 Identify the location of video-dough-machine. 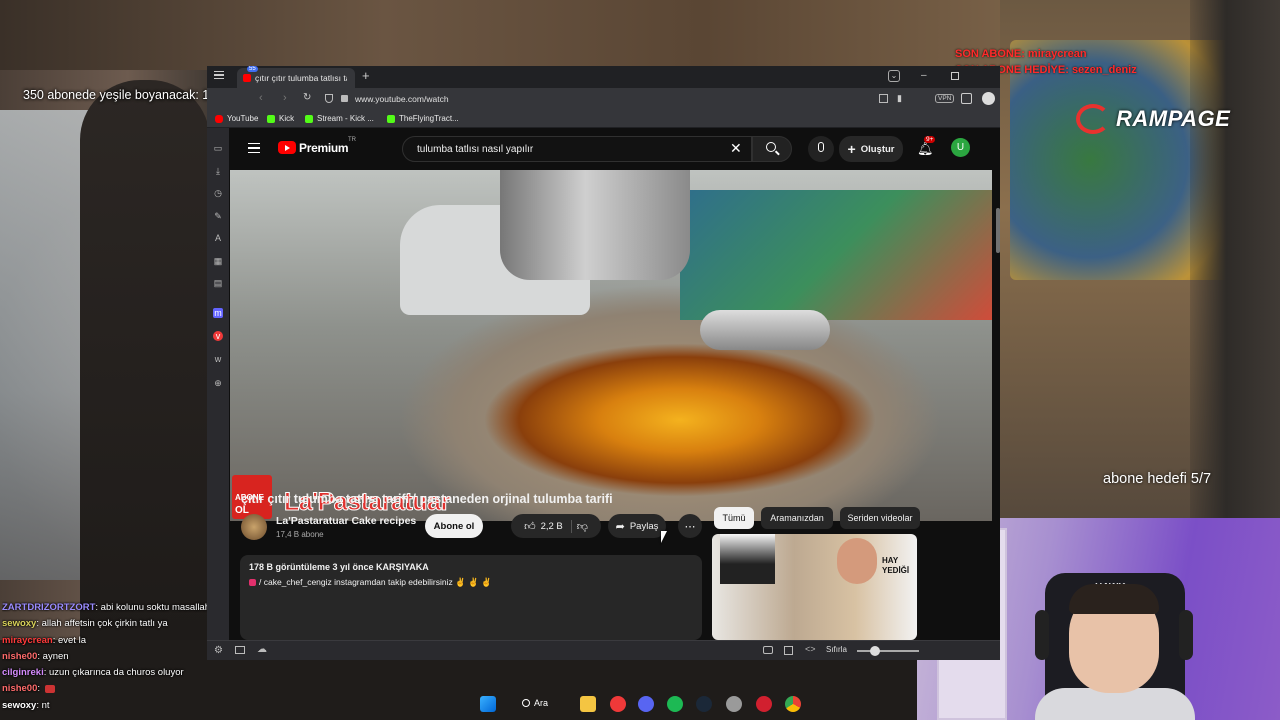
(595, 225).